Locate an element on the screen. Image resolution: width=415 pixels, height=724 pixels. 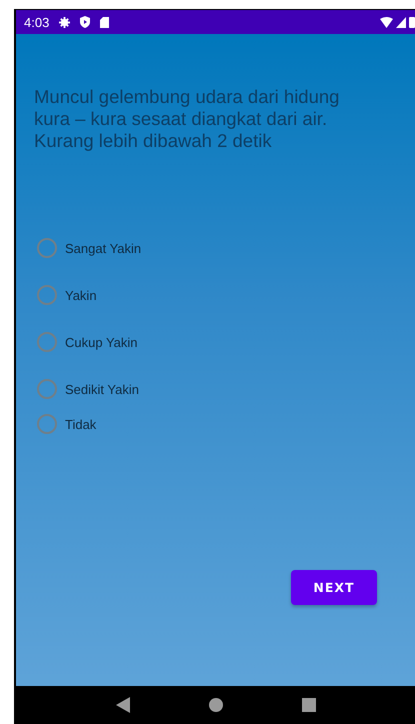
radio-option: Sangat Yakin is located at coordinates (224, 248).